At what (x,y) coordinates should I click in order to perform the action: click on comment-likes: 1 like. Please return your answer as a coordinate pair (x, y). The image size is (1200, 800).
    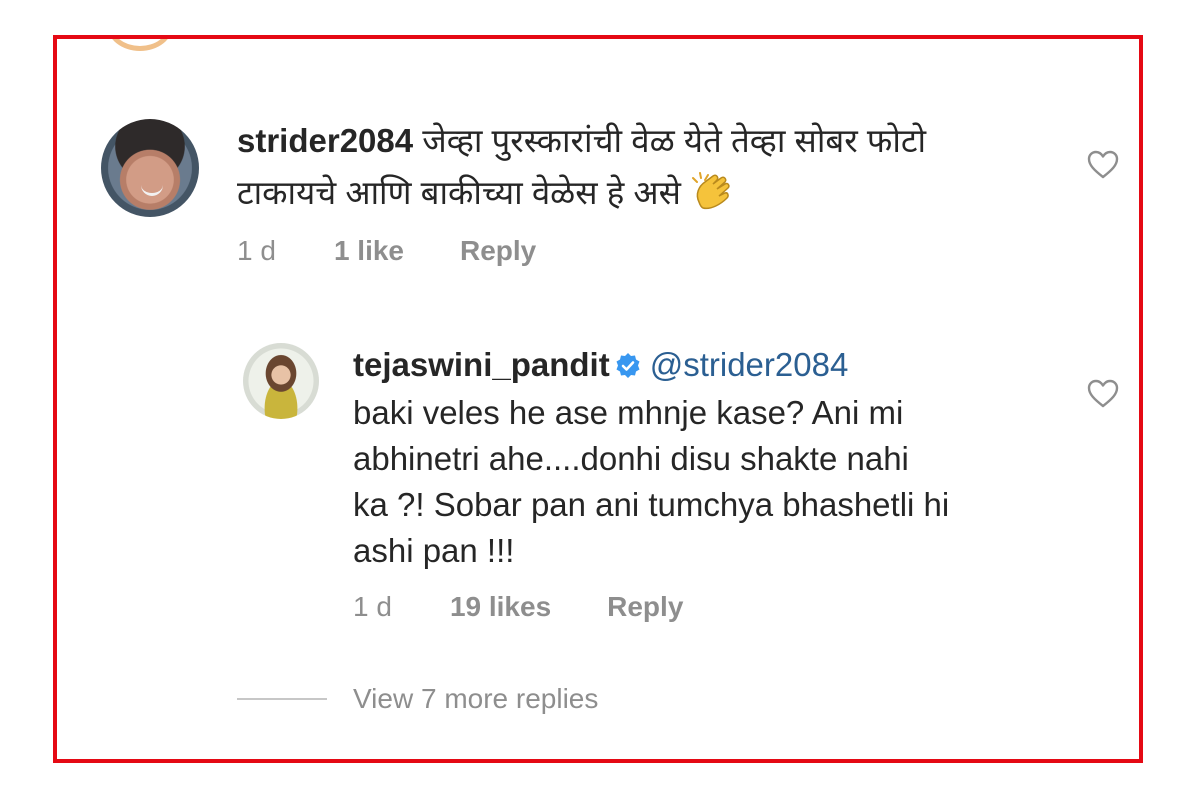
    Looking at the image, I should click on (369, 251).